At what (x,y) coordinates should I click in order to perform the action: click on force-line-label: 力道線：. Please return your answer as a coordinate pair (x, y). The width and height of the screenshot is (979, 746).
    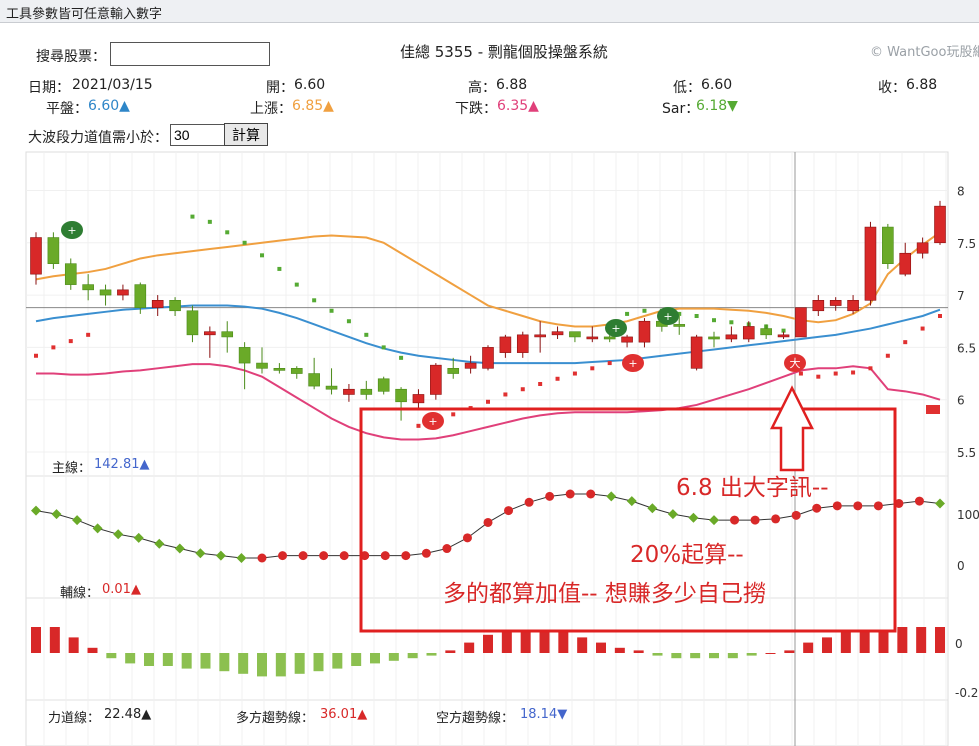
    Looking at the image, I should click on (74, 718).